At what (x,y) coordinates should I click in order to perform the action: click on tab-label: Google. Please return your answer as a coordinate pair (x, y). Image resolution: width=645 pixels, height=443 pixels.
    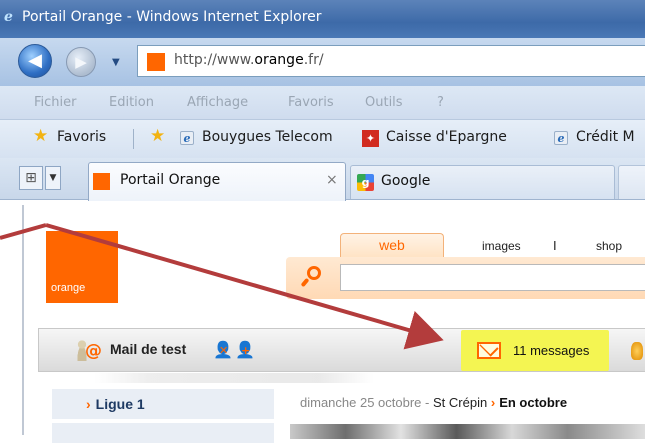
    Looking at the image, I should click on (406, 181).